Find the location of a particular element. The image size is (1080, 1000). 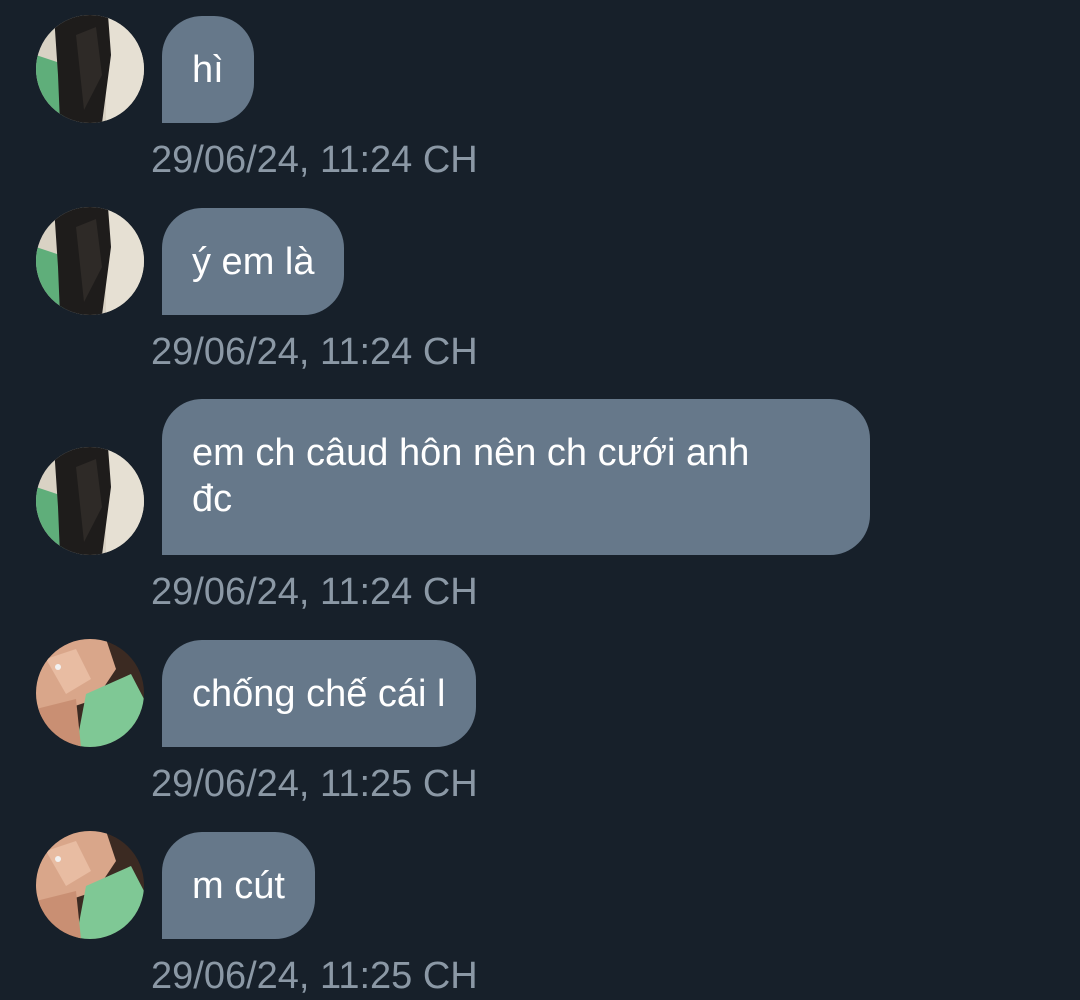

message-bubble: ý em là is located at coordinates (253, 261).